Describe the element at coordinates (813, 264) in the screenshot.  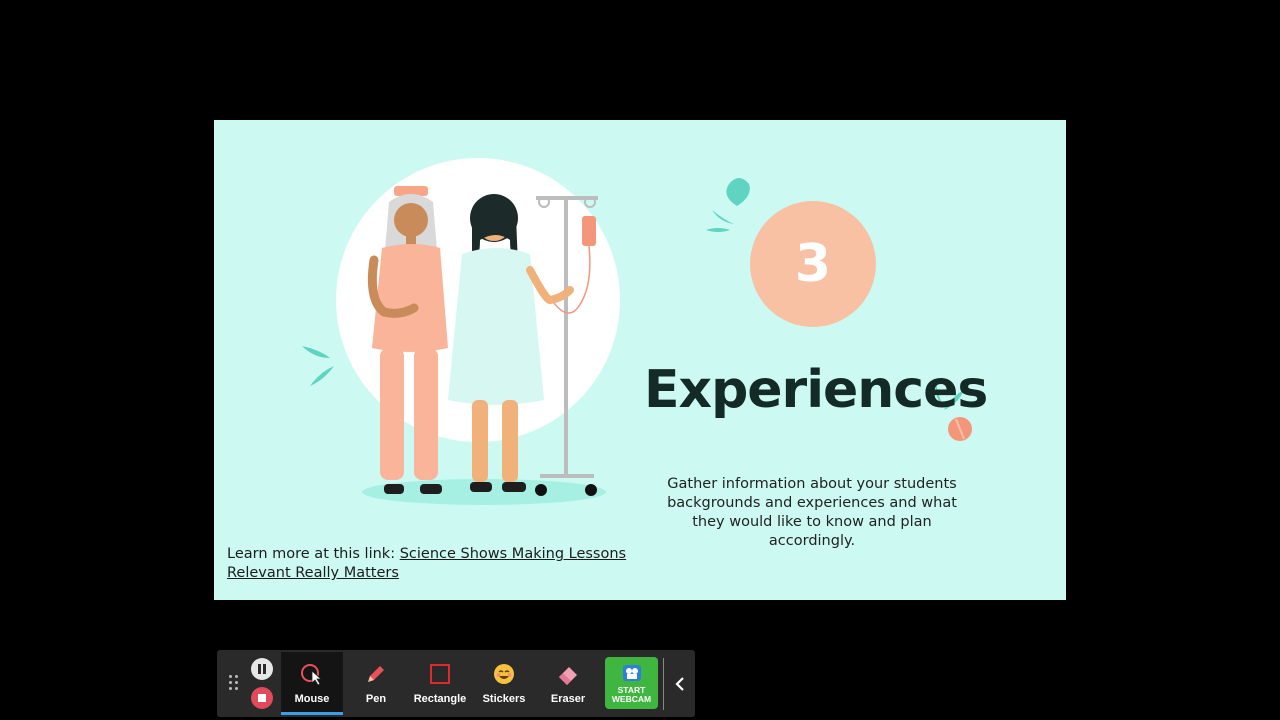
I see `step-number-badge: 3` at that location.